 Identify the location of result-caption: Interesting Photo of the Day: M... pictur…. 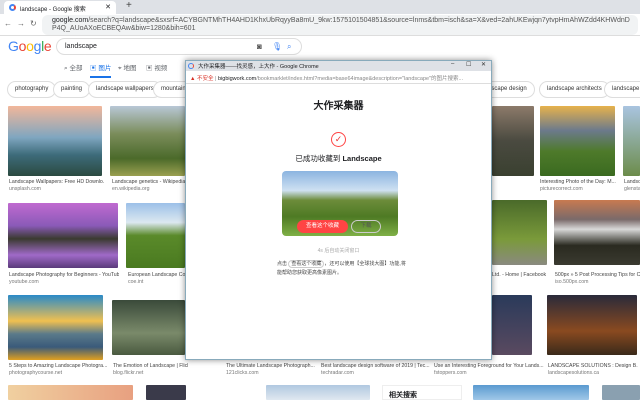
(579, 186).